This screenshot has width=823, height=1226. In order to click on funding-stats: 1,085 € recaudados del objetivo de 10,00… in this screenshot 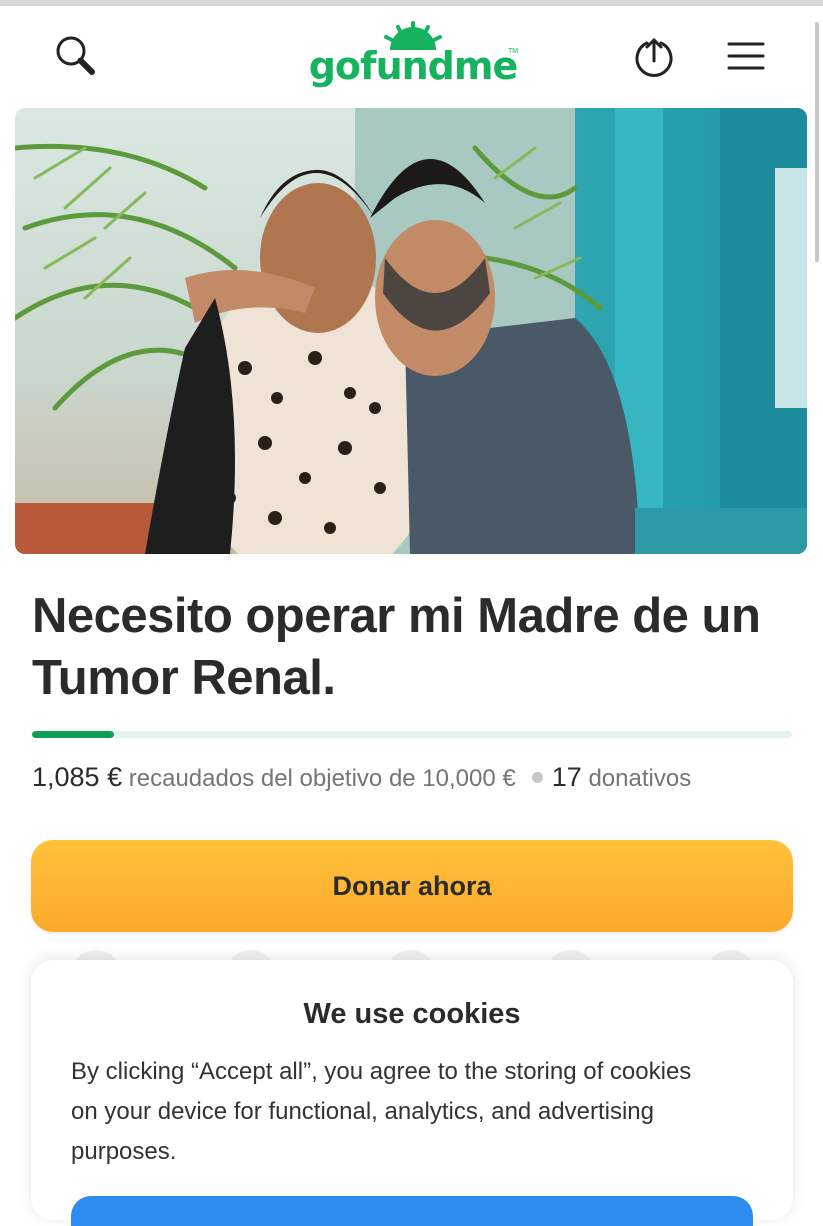, I will do `click(422, 777)`.